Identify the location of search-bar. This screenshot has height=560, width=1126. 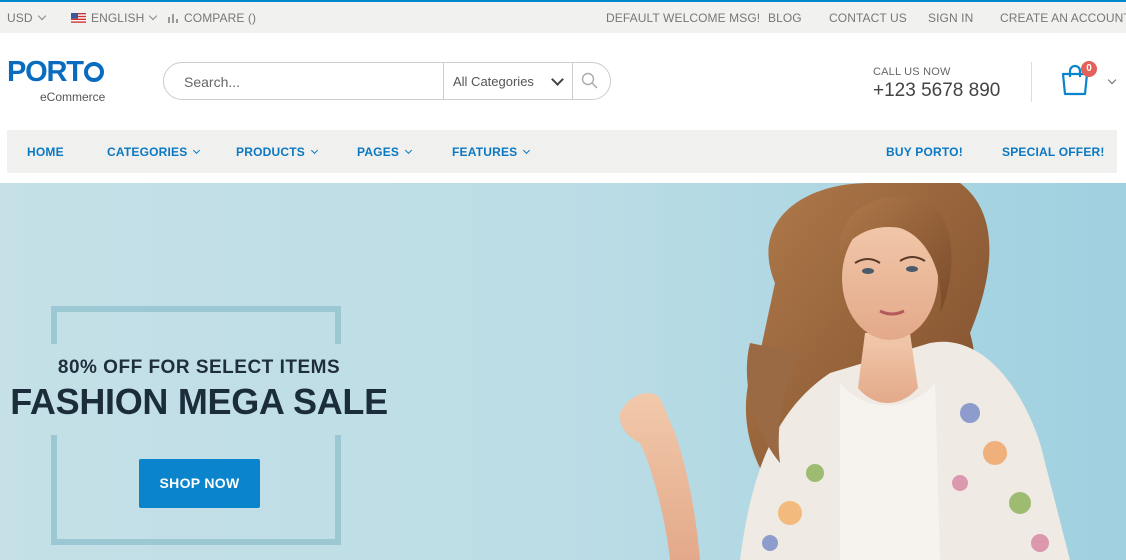
(387, 81).